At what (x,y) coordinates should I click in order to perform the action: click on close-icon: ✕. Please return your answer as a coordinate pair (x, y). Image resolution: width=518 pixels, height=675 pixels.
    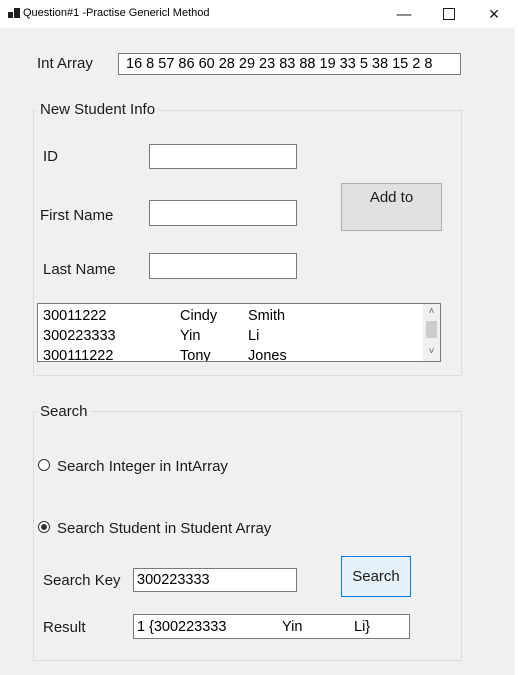
    Looking at the image, I should click on (494, 13).